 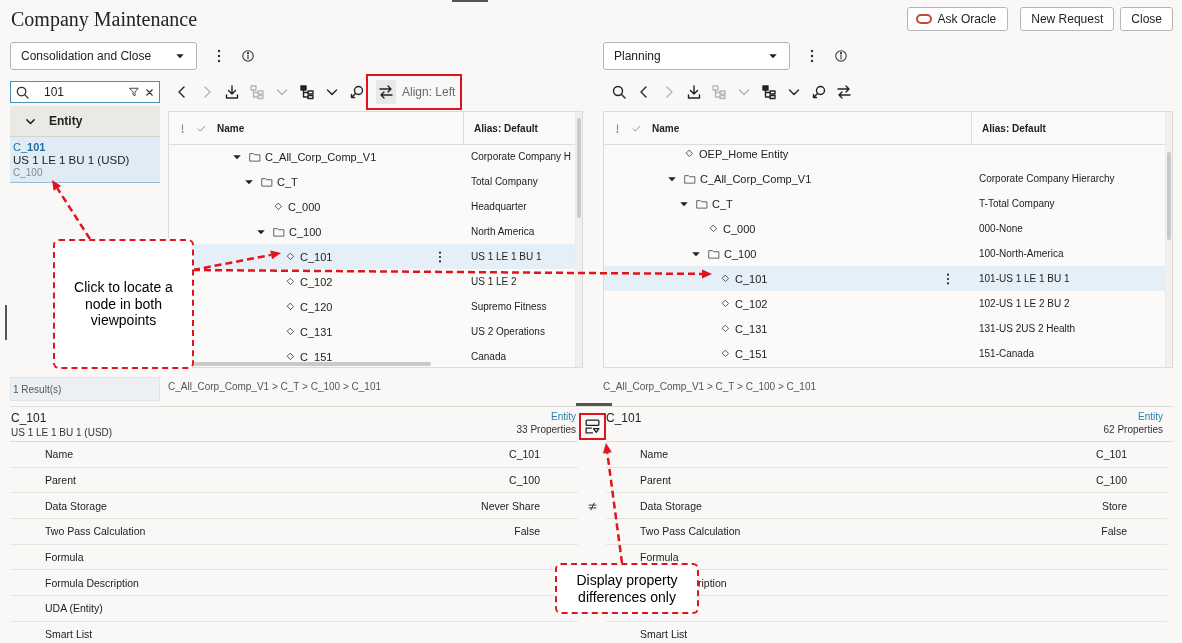 What do you see at coordinates (1017, 203) in the screenshot?
I see `node-alias: T-Total Company` at bounding box center [1017, 203].